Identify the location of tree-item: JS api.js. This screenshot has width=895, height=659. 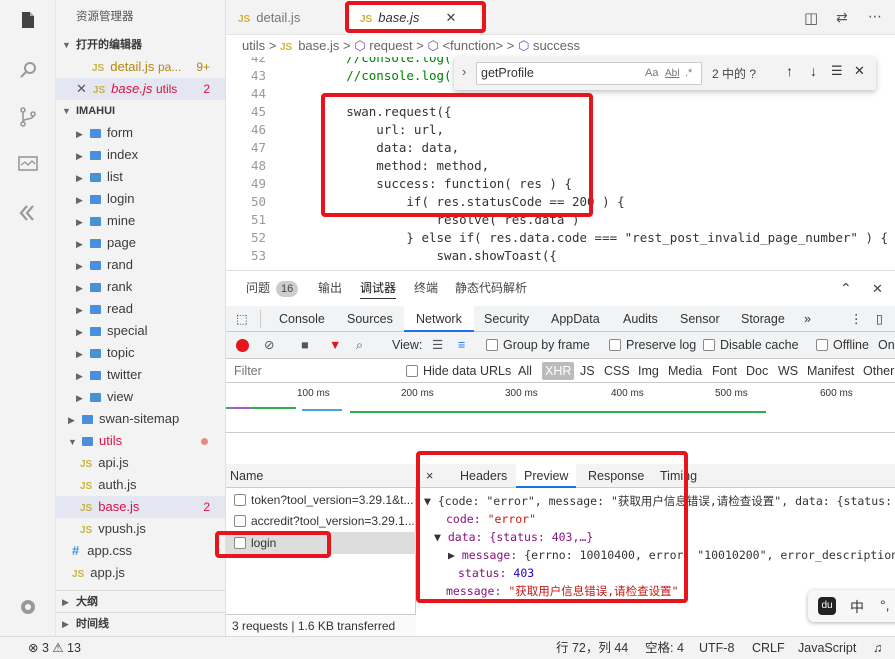
(140, 463).